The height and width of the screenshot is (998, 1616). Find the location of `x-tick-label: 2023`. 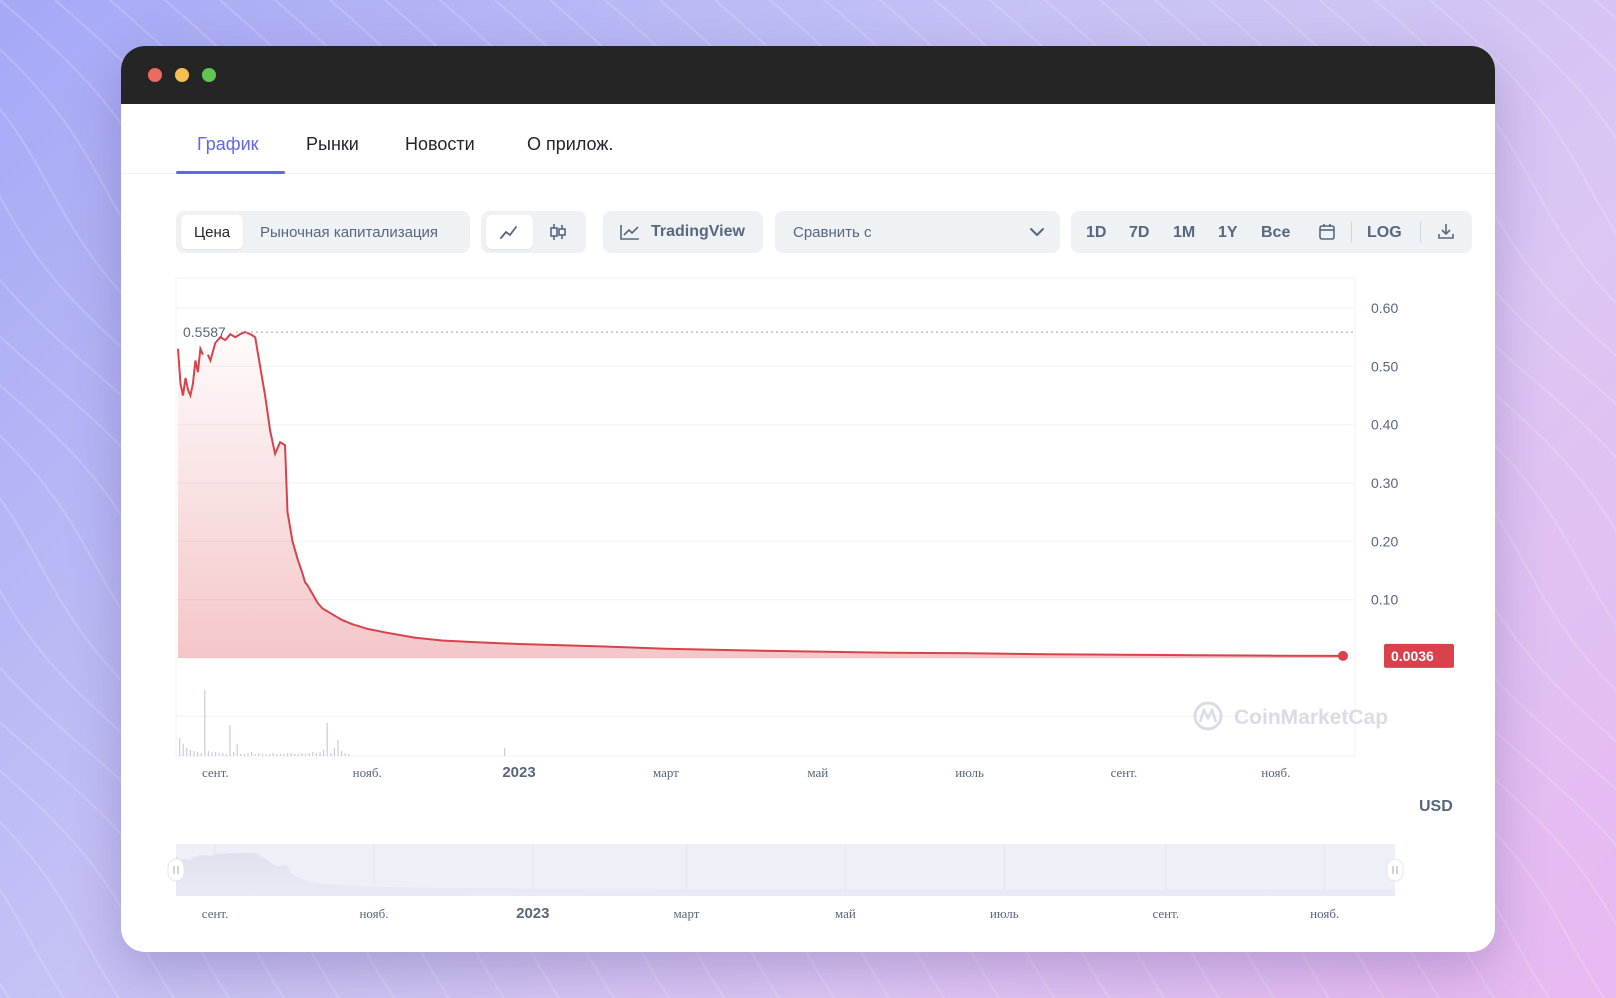

x-tick-label: 2023 is located at coordinates (518, 772).